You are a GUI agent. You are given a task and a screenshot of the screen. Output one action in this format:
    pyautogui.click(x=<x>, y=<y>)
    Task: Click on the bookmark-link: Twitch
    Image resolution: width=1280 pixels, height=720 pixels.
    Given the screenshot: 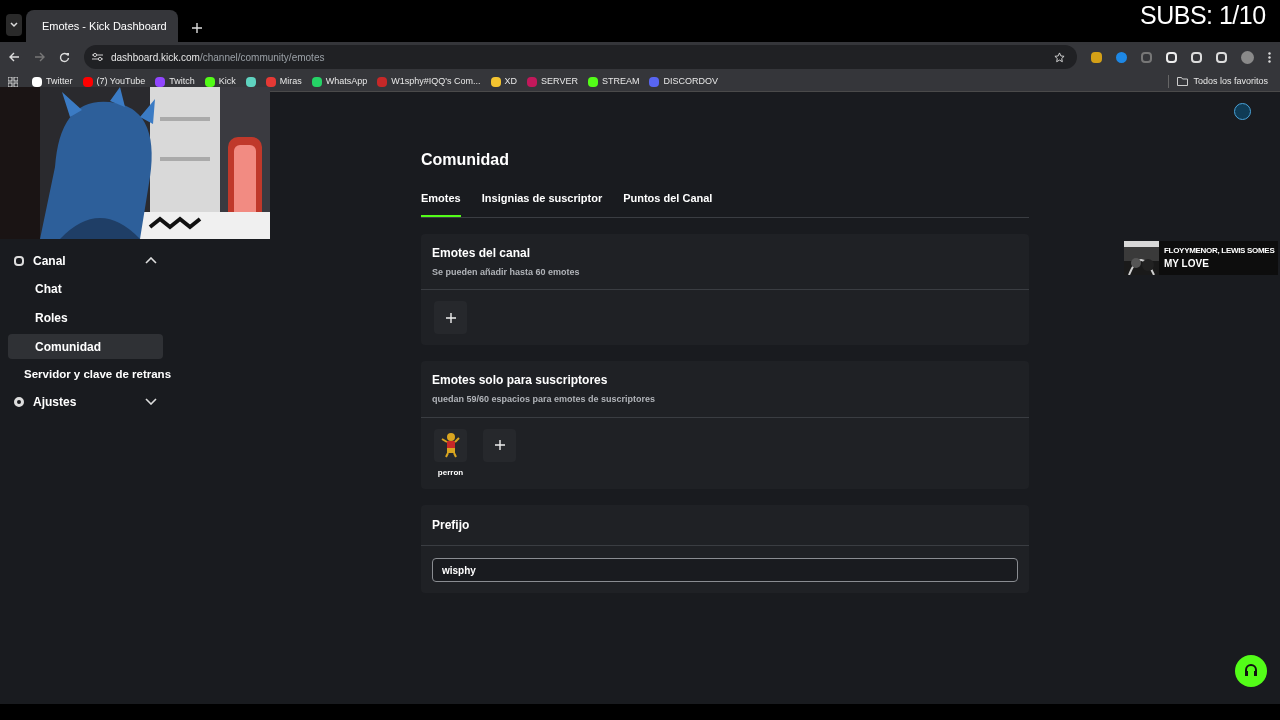 What is the action you would take?
    pyautogui.click(x=182, y=81)
    